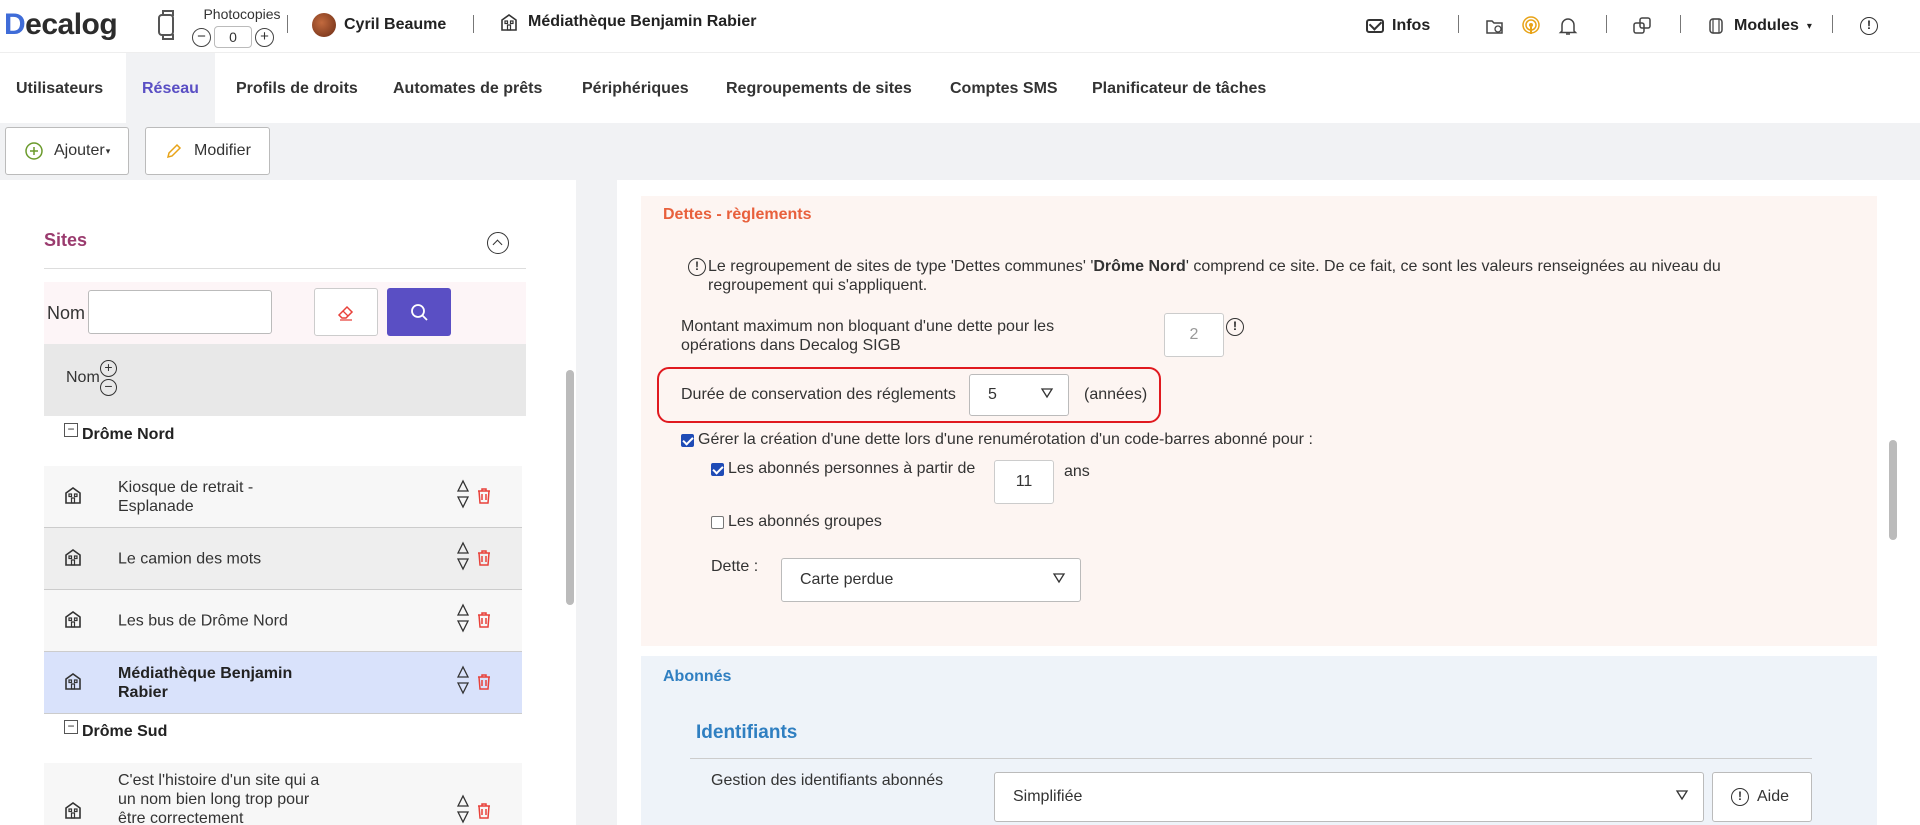 This screenshot has height=825, width=1920. Describe the element at coordinates (285, 380) in the screenshot. I see `sites-column-header: Nom + −` at that location.